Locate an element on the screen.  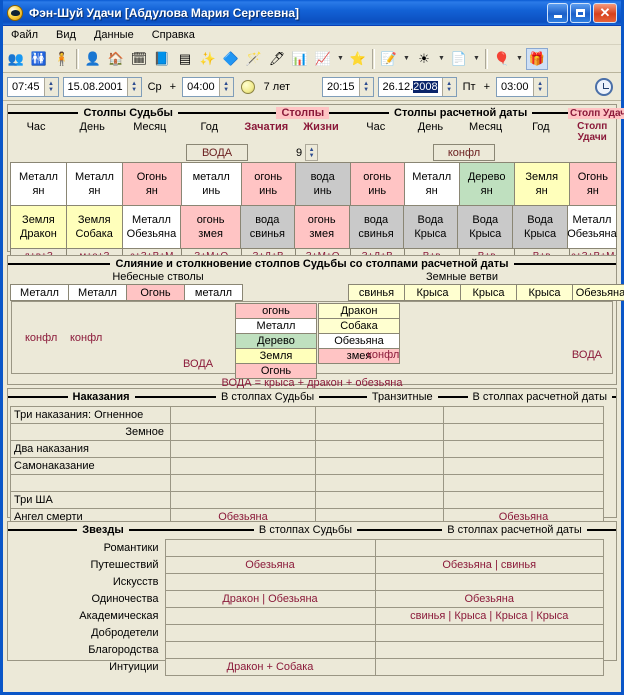
chart-edit-icon: 📈 is located at coordinates (323, 59).